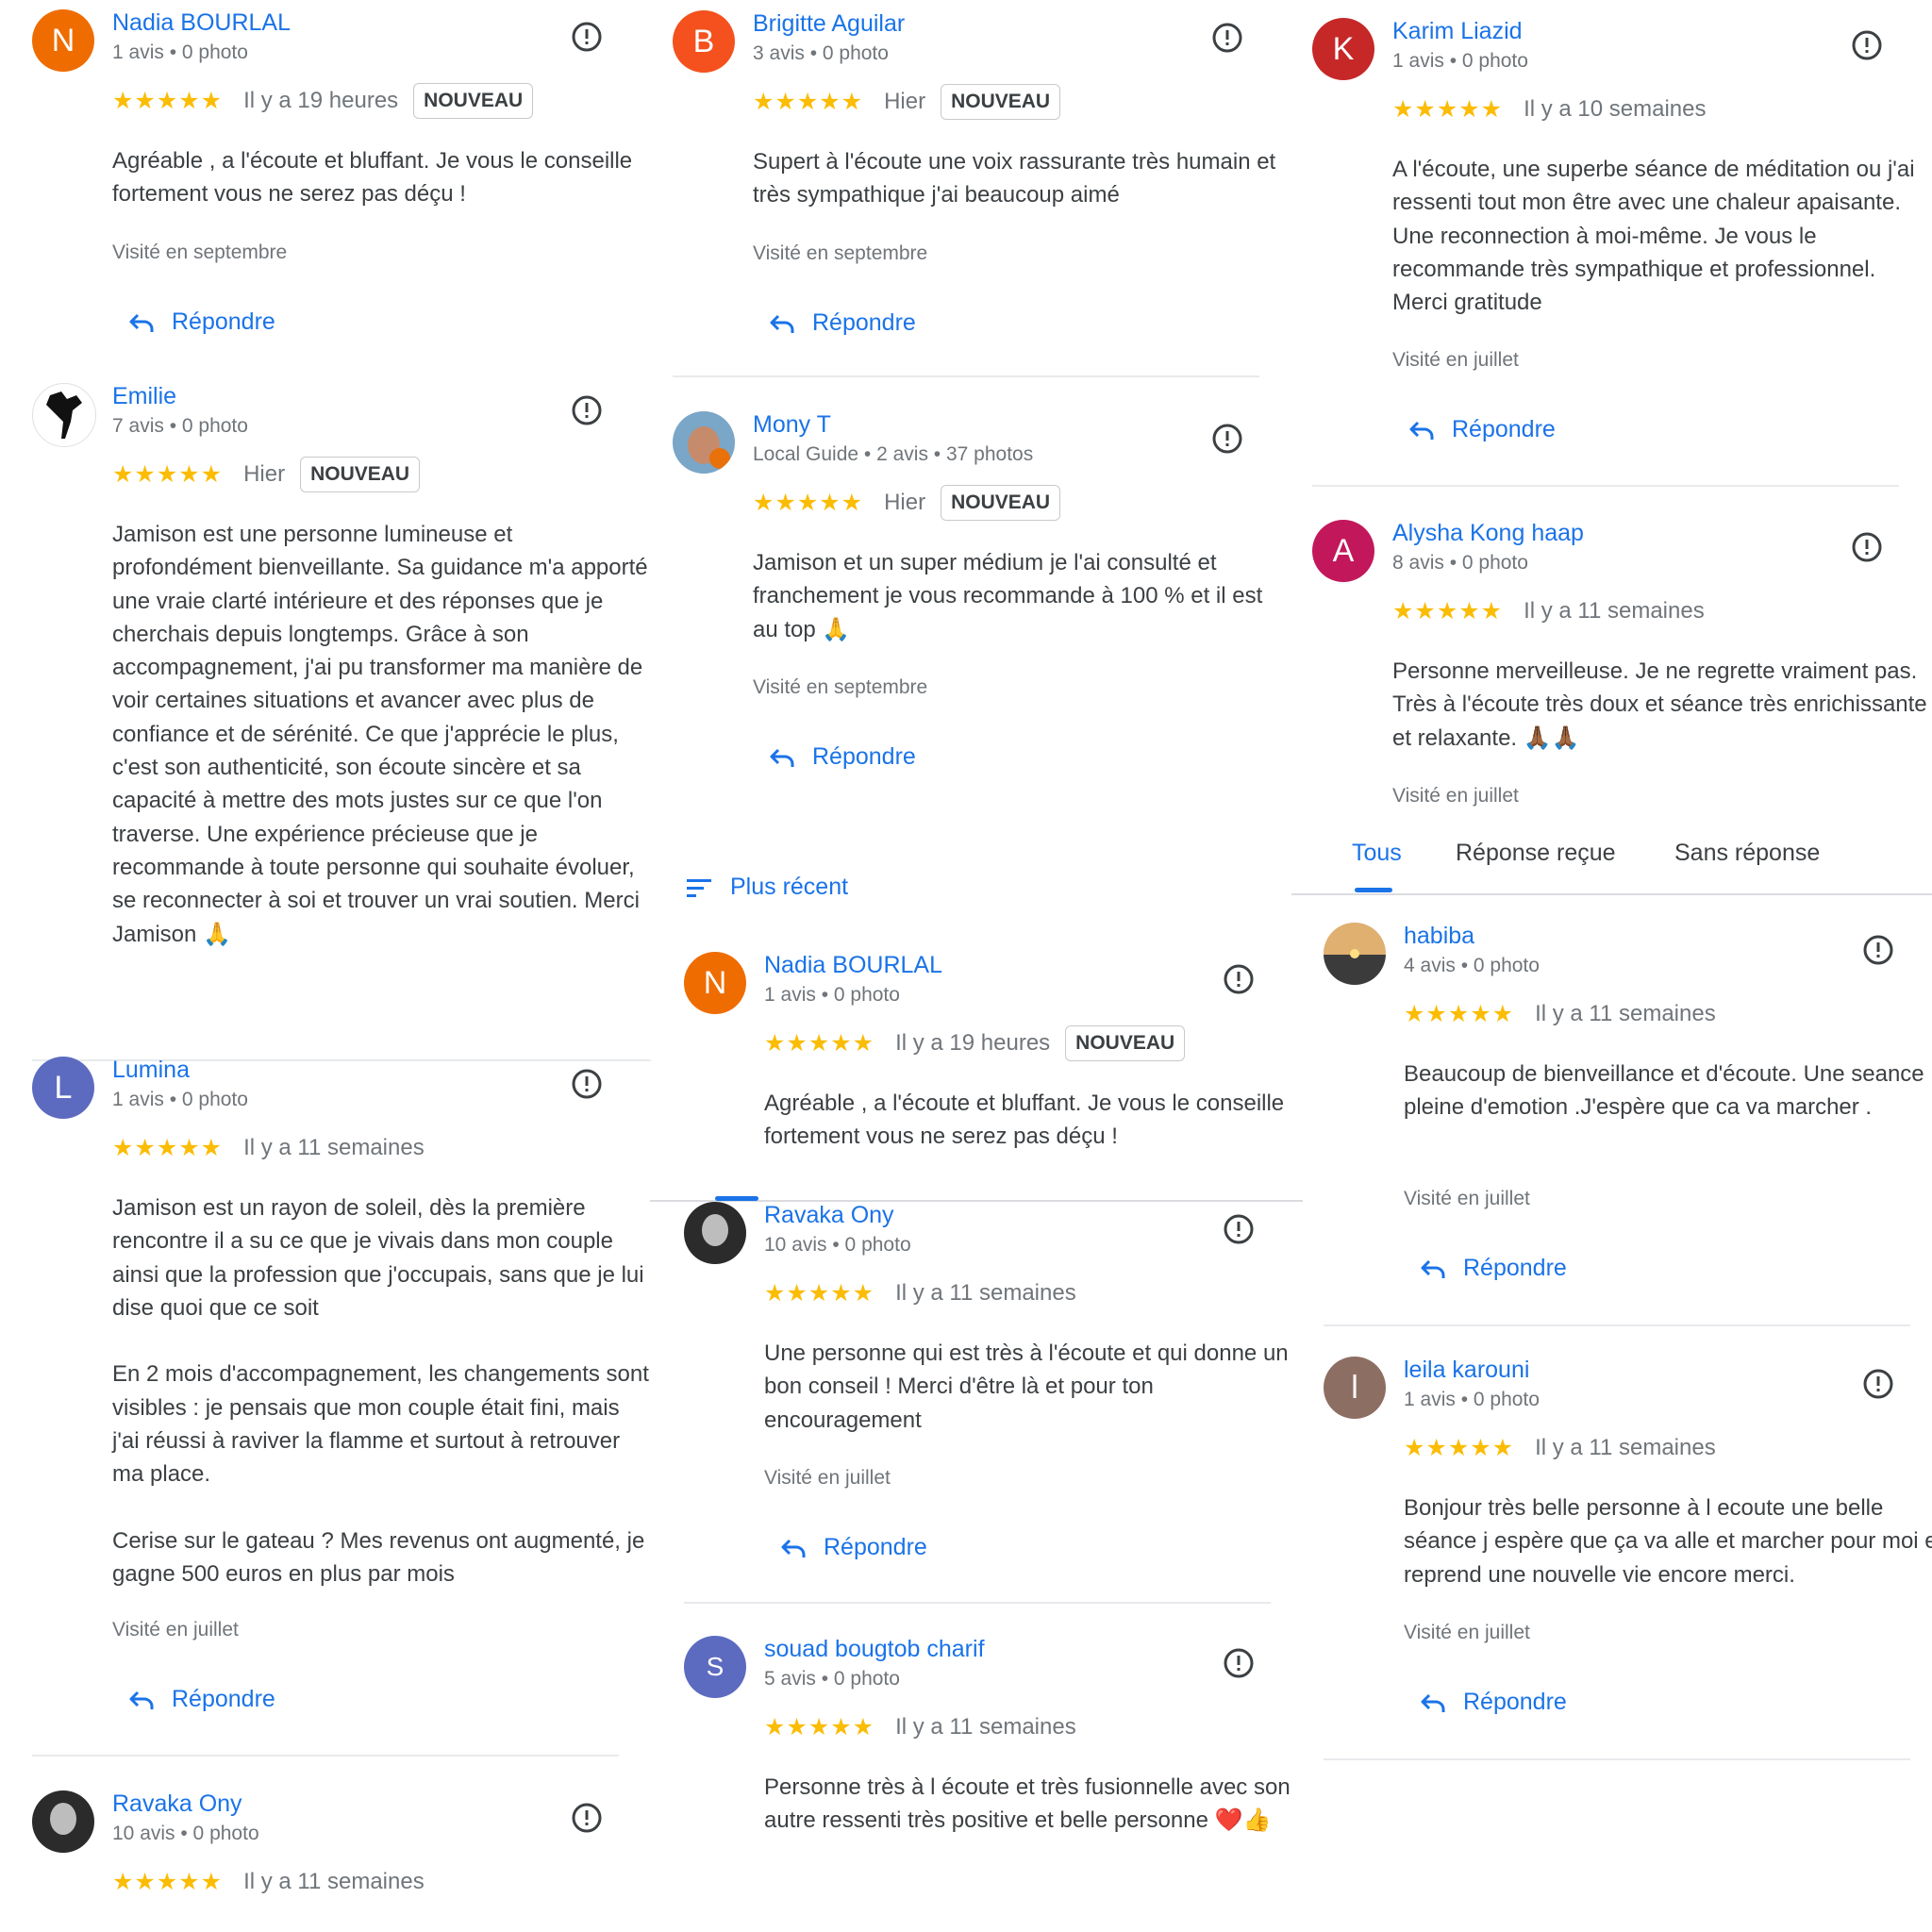 The image size is (1932, 1932). I want to click on reviewer-name: Lumina, so click(151, 1070).